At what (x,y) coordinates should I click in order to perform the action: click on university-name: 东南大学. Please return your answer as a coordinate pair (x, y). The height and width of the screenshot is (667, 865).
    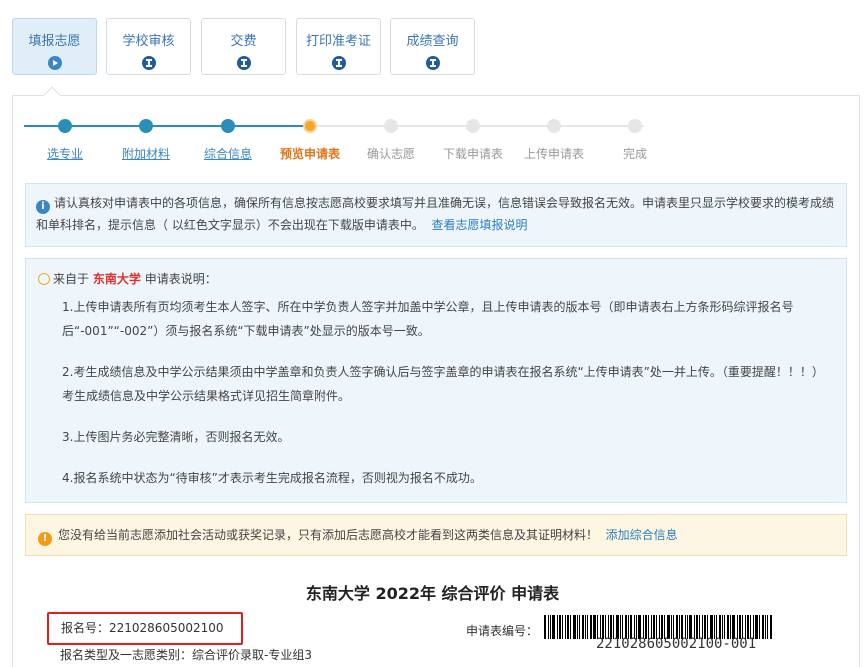
    Looking at the image, I should click on (116, 279).